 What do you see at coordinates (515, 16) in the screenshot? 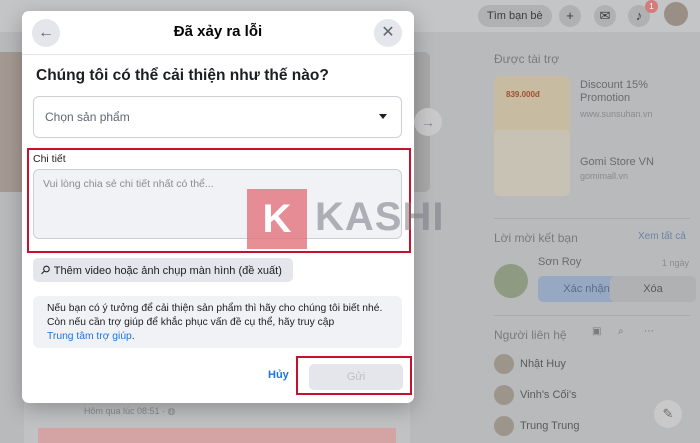
I see `find-friends-button: Tìm bạn bè` at bounding box center [515, 16].